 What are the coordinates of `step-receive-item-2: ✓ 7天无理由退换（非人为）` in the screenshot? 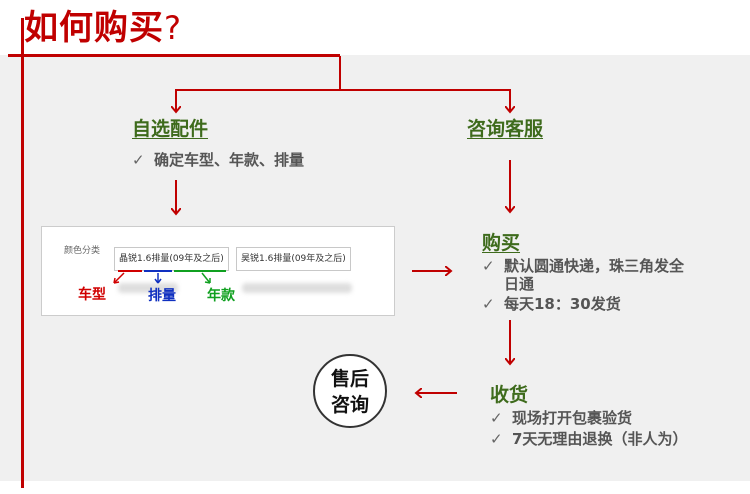 It's located at (589, 439).